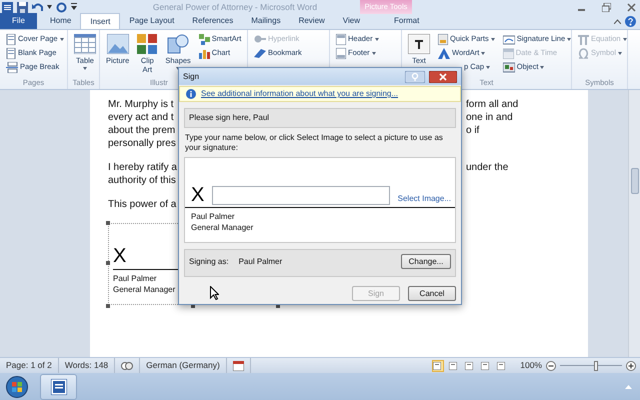  What do you see at coordinates (635, 181) in the screenshot?
I see `scrollbar-thumb` at bounding box center [635, 181].